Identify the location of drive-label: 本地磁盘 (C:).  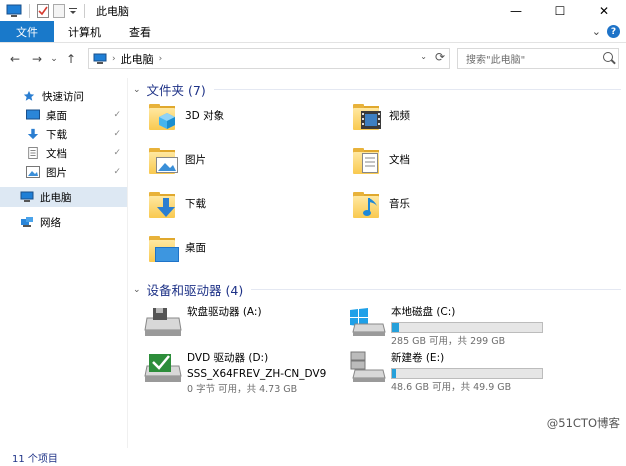
(423, 312).